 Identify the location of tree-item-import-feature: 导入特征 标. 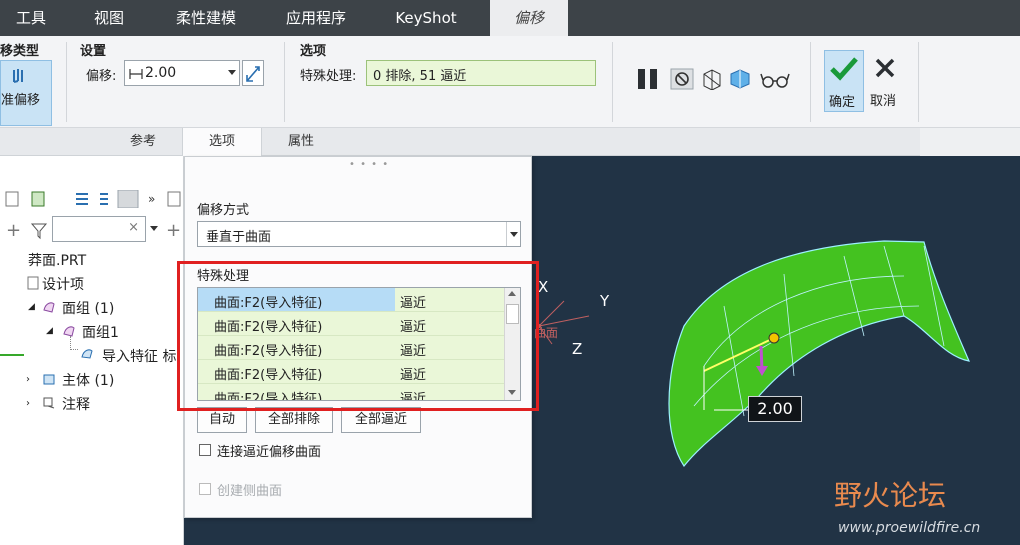
(139, 356).